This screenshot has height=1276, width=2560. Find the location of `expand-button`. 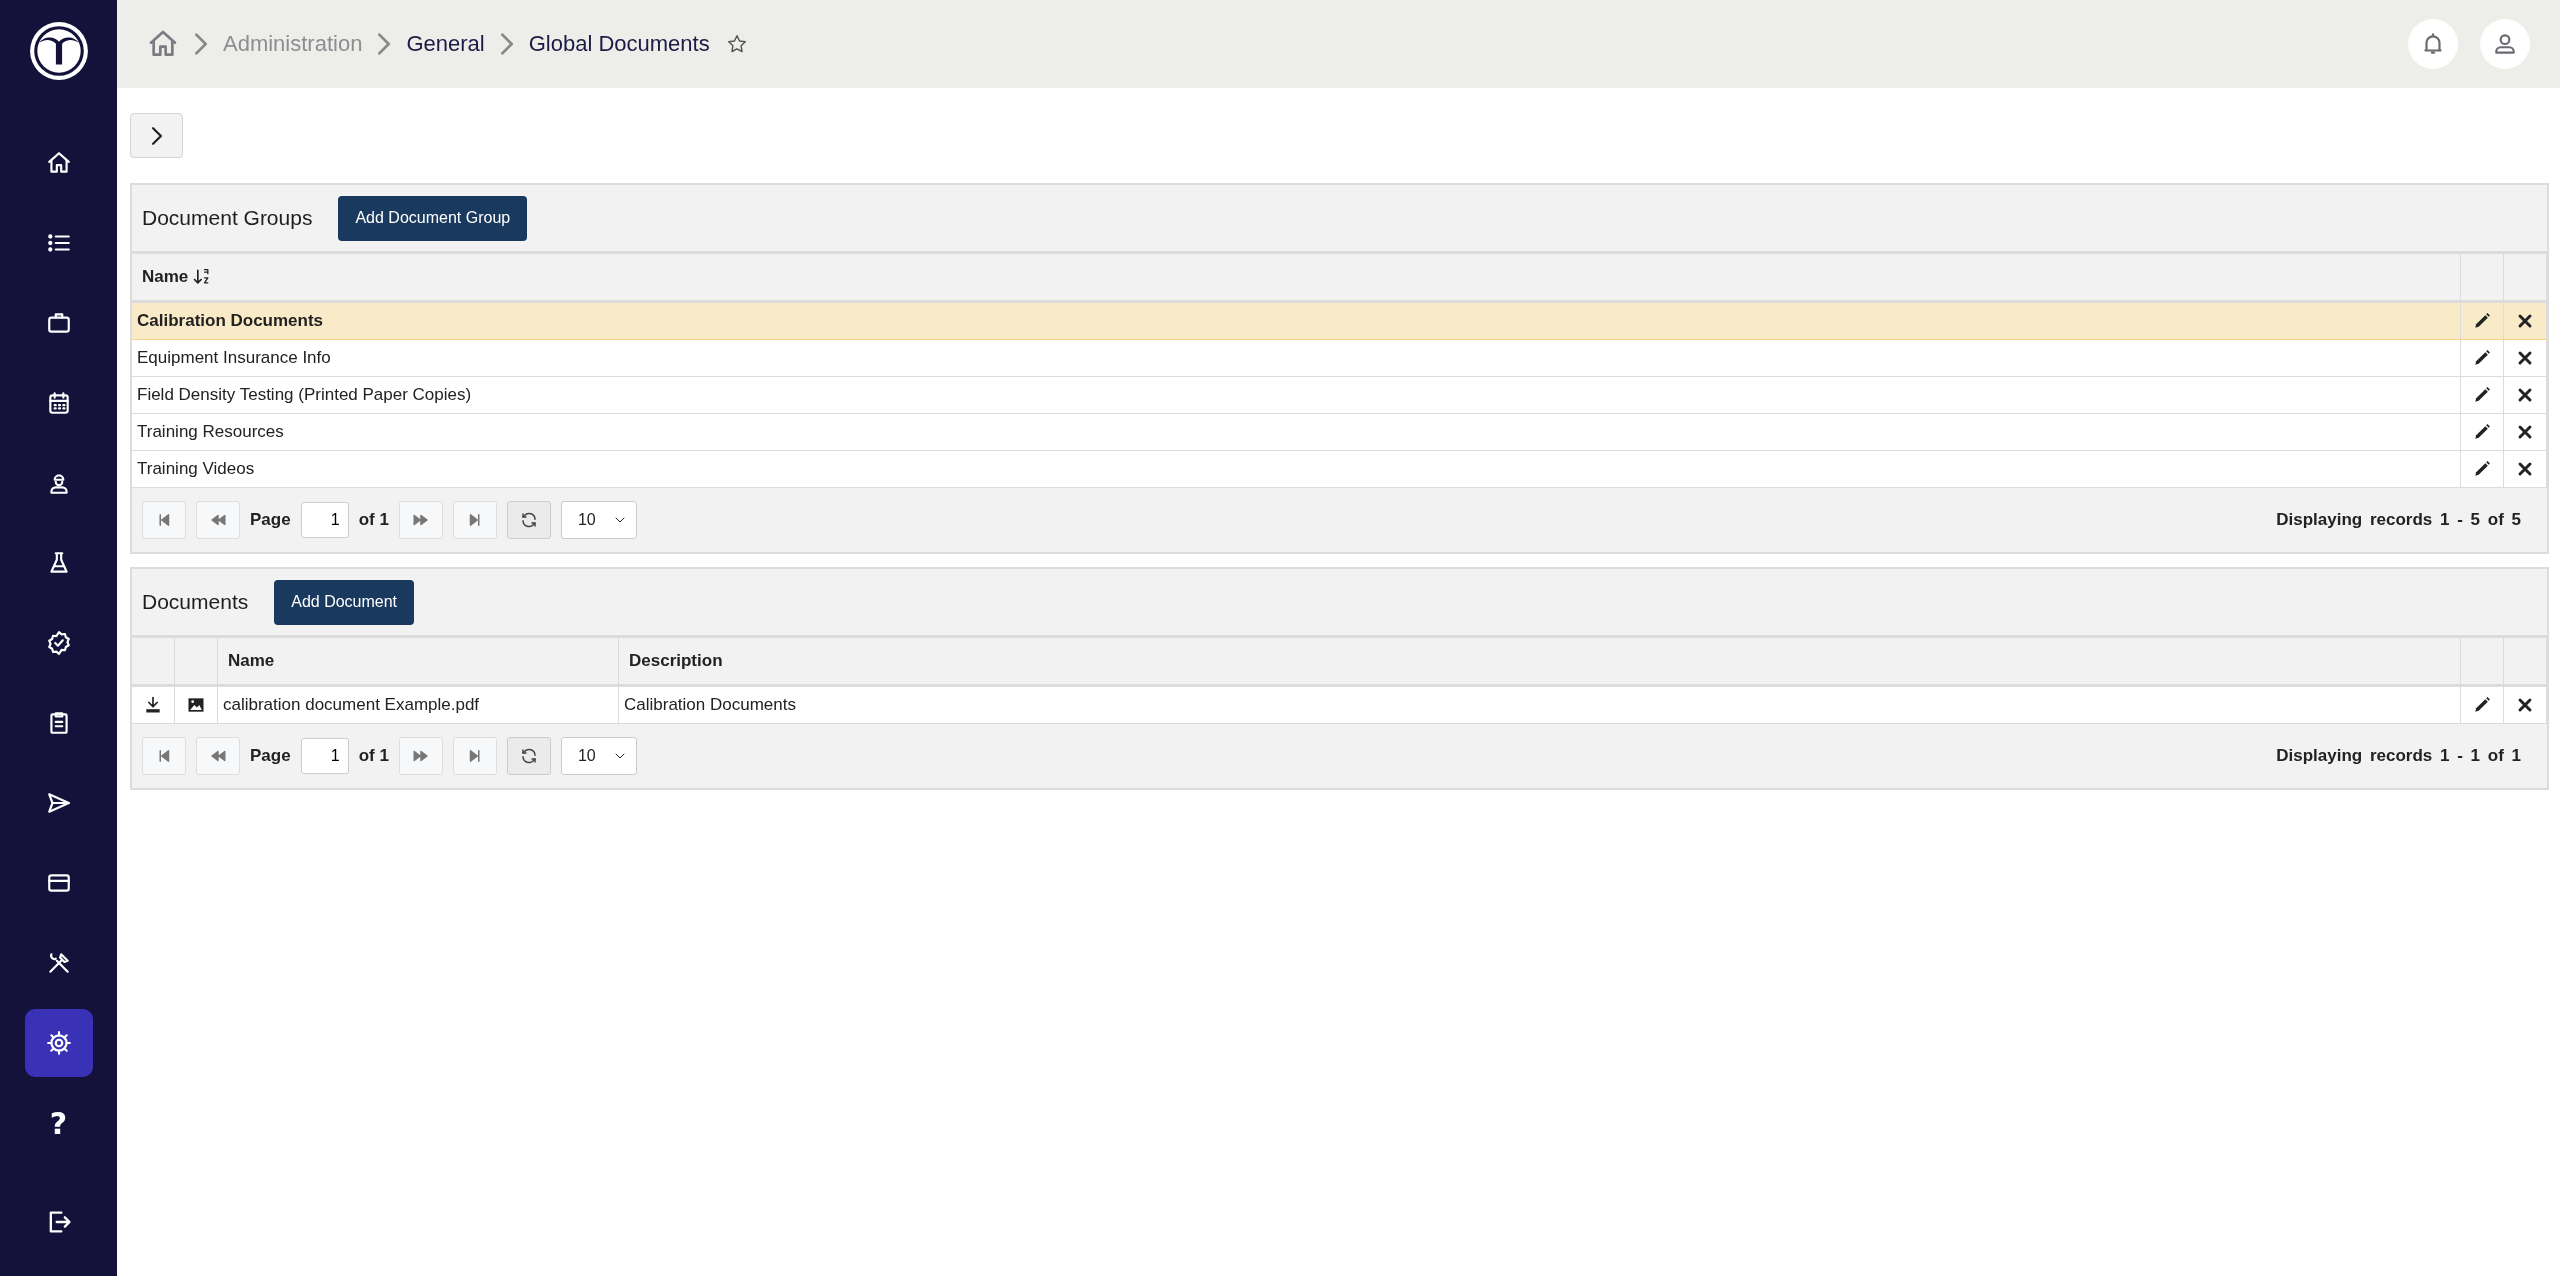

expand-button is located at coordinates (156, 135).